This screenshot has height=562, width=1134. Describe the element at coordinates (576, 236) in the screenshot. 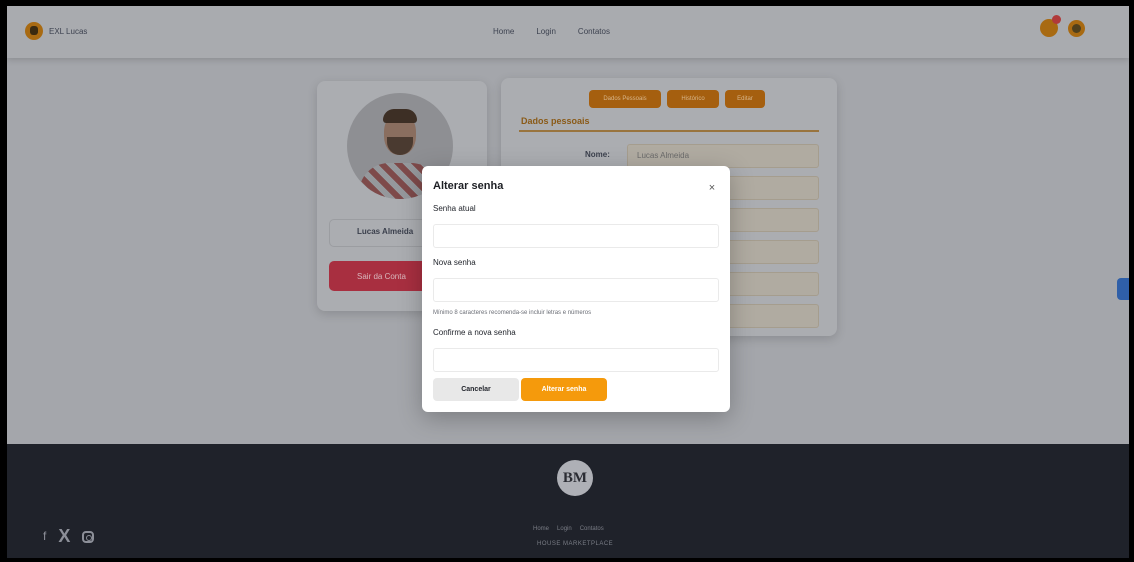

I see `current-password-input` at that location.